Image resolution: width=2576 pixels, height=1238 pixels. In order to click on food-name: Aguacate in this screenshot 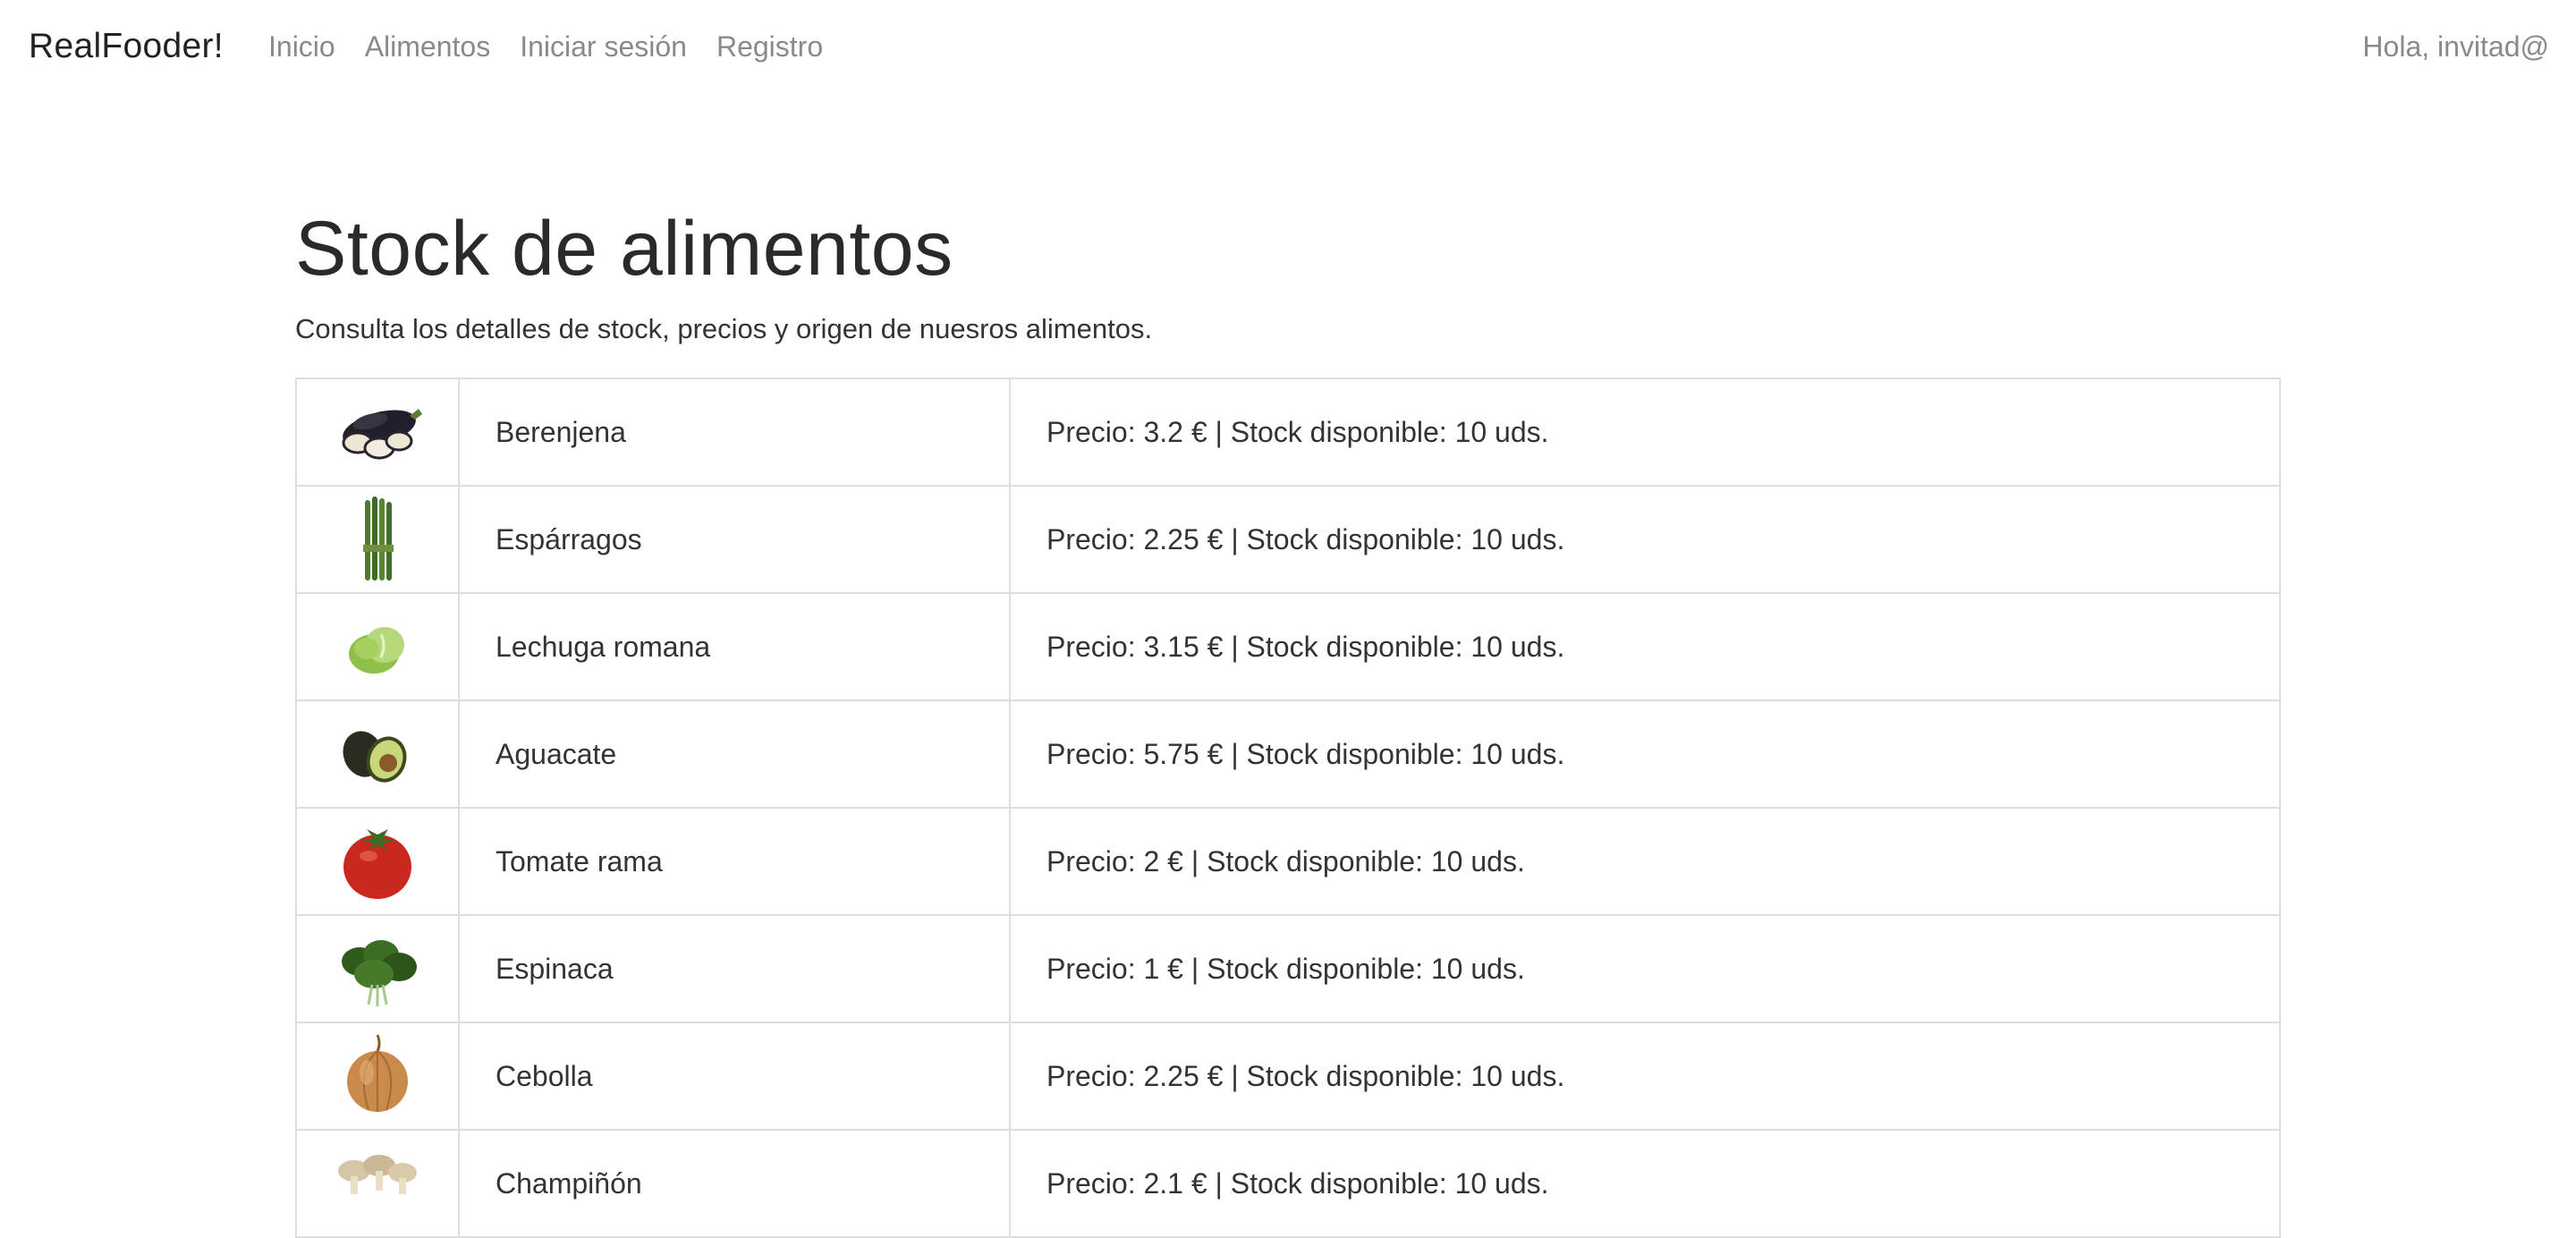, I will do `click(734, 754)`.